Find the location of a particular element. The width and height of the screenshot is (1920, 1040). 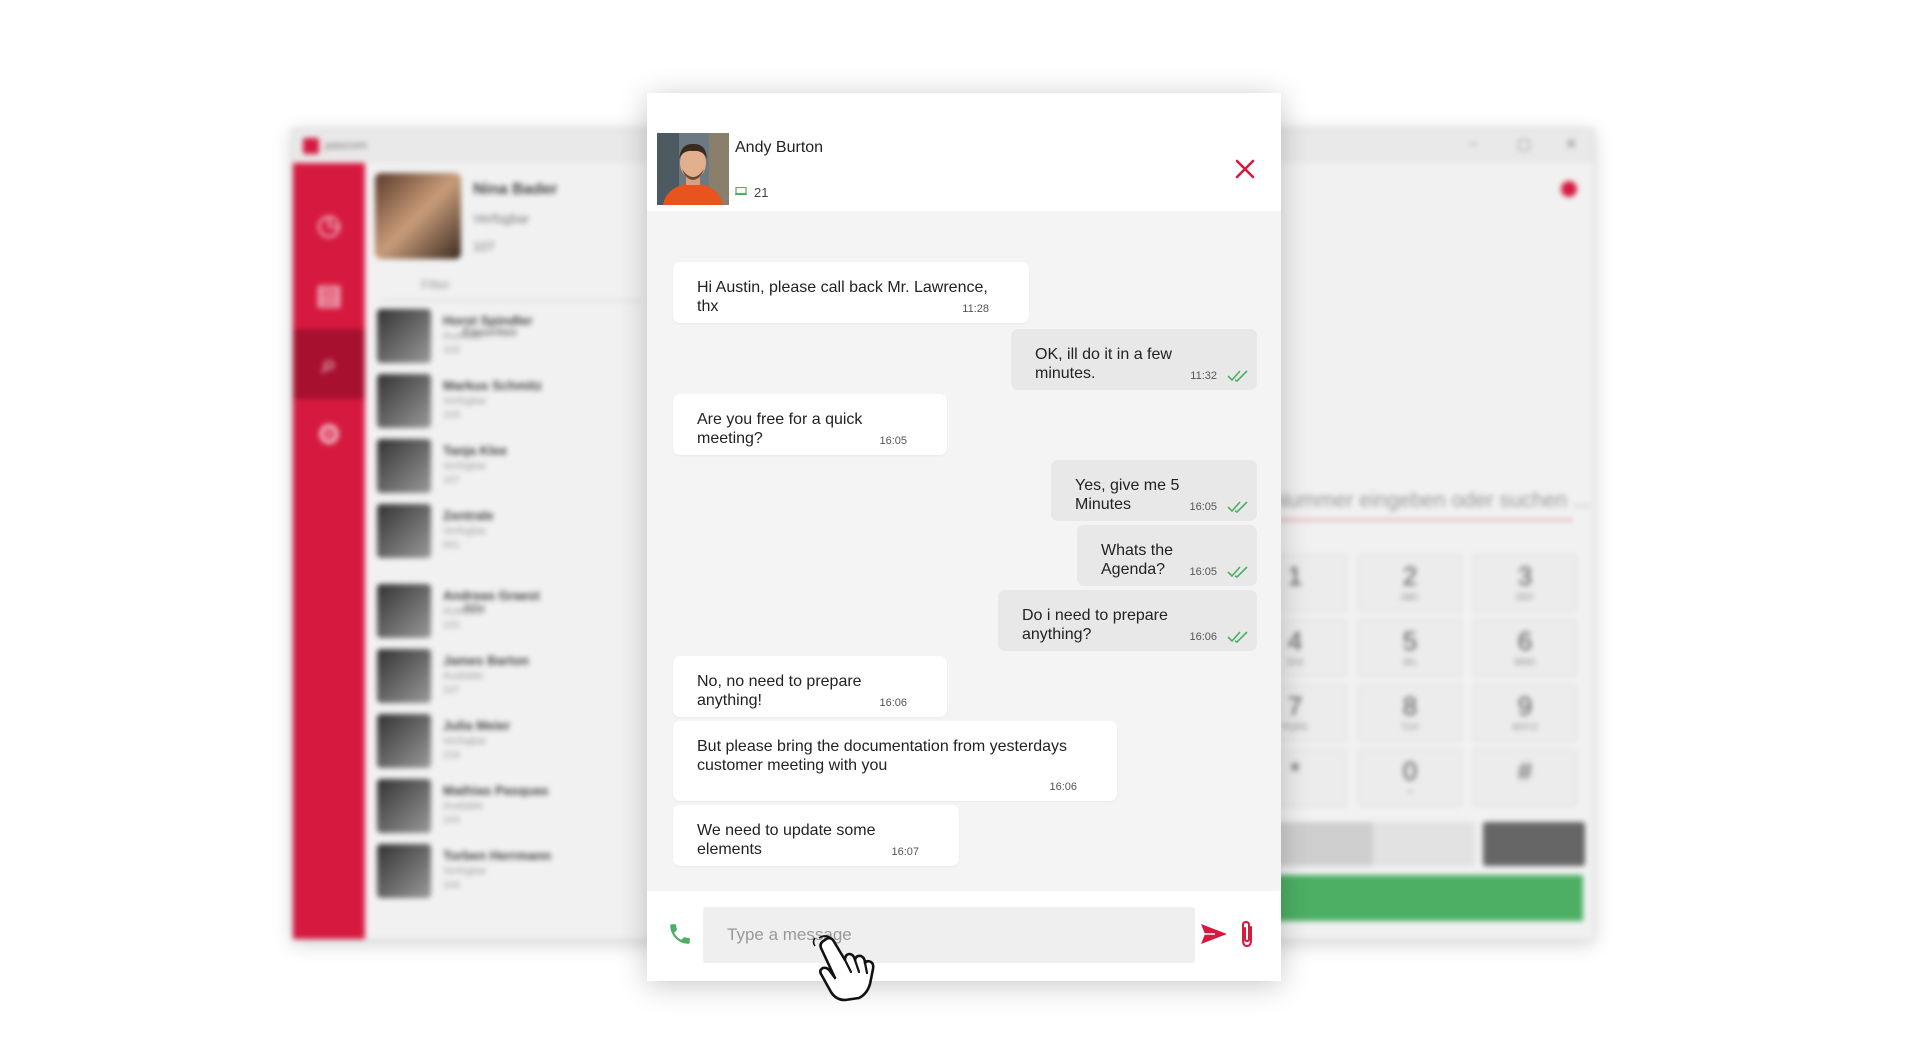

contact-list-extension: 001 is located at coordinates (451, 545).